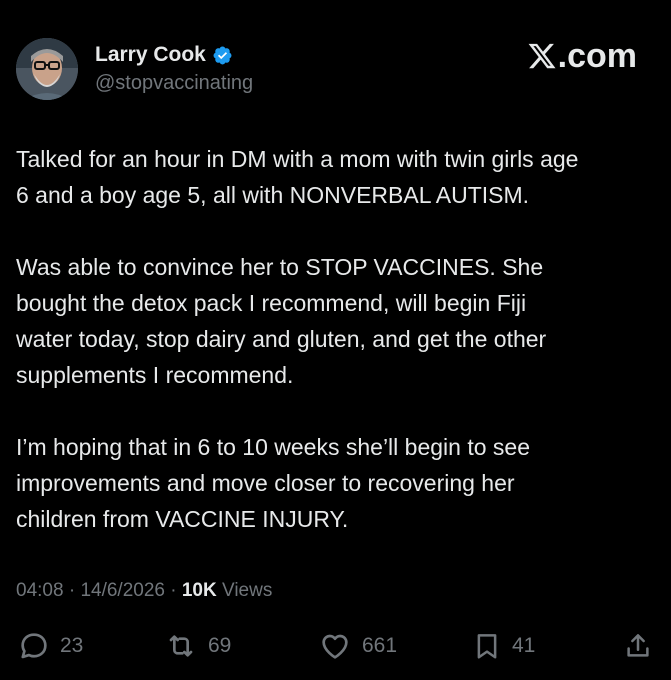 This screenshot has height=680, width=671. Describe the element at coordinates (122, 590) in the screenshot. I see `tweet-date: 14/6/2026` at that location.